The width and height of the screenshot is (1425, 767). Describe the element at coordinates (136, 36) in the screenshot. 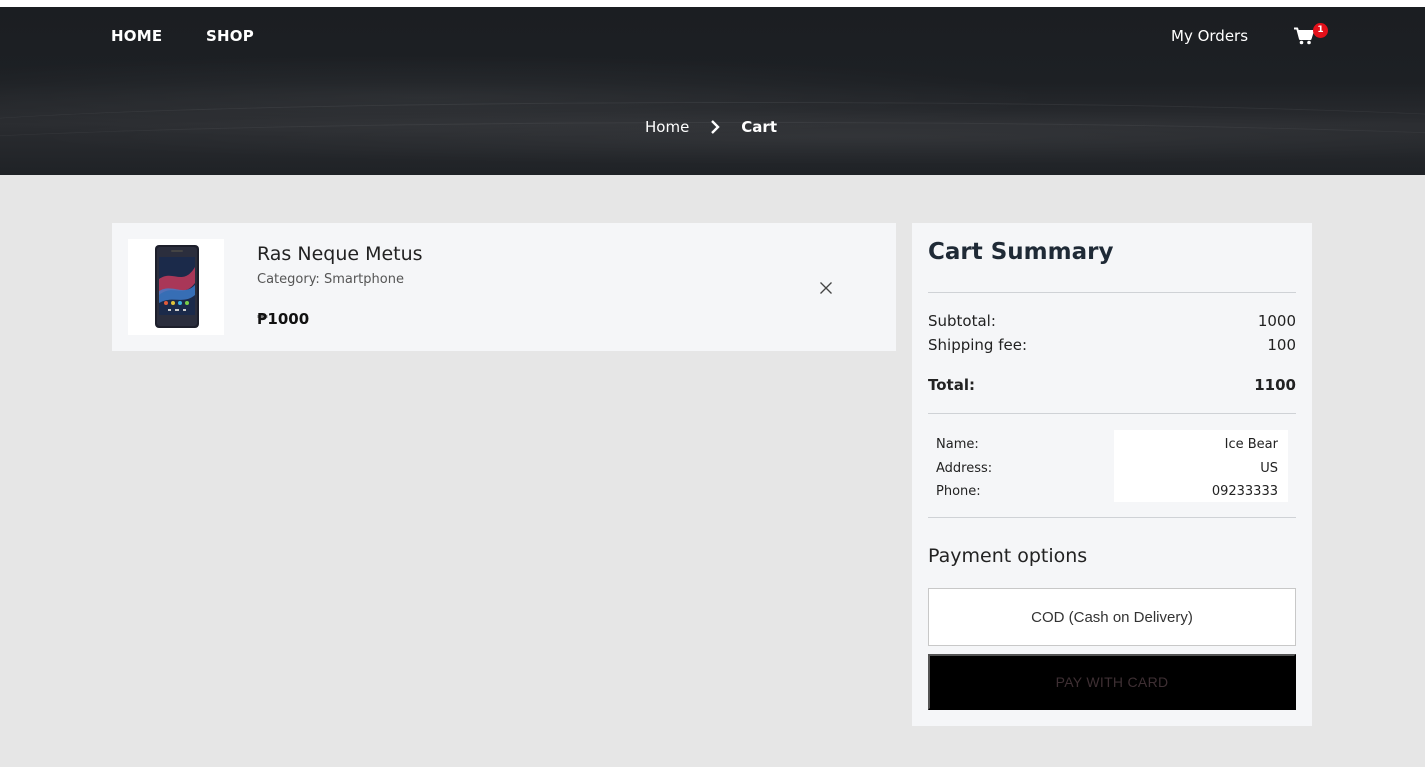

I see `nav-home-link: HOME` at that location.